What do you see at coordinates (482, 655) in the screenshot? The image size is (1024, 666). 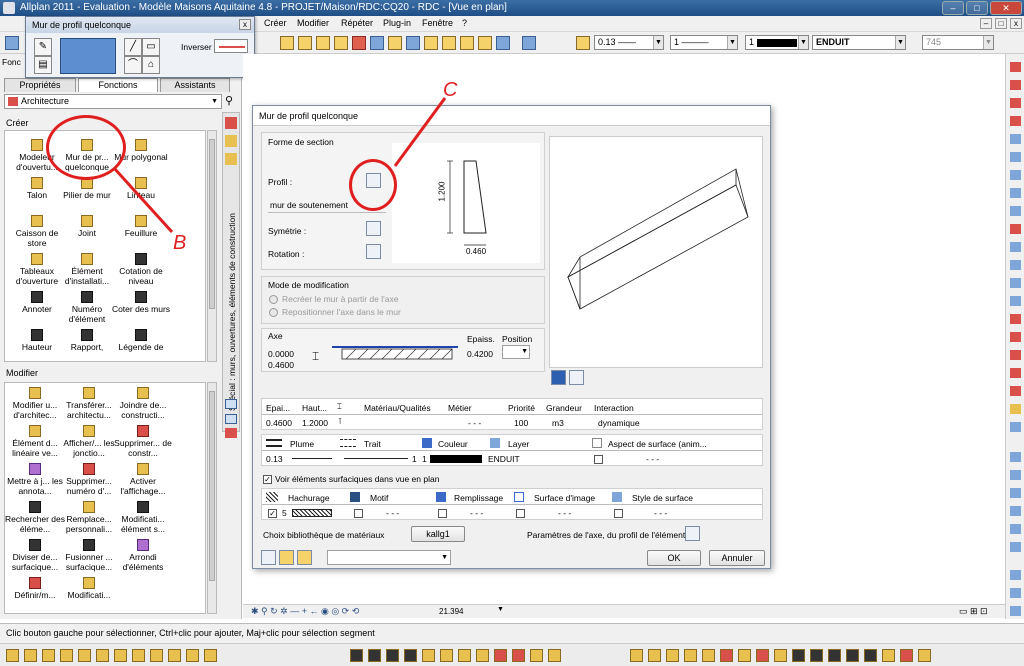 I see `bottom-tool-20-icon` at bounding box center [482, 655].